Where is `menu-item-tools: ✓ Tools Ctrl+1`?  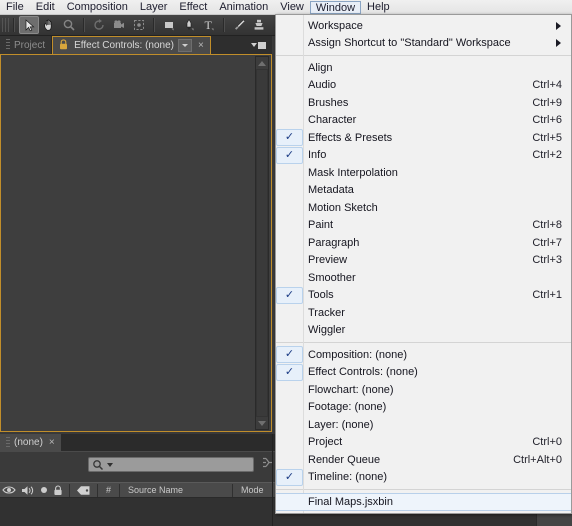 menu-item-tools: ✓ Tools Ctrl+1 is located at coordinates (423, 295).